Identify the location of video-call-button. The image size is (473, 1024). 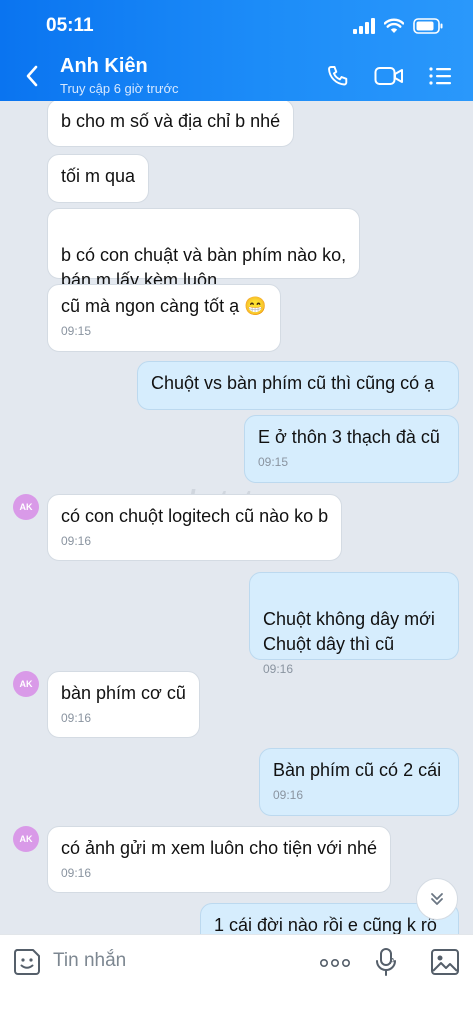
(389, 76).